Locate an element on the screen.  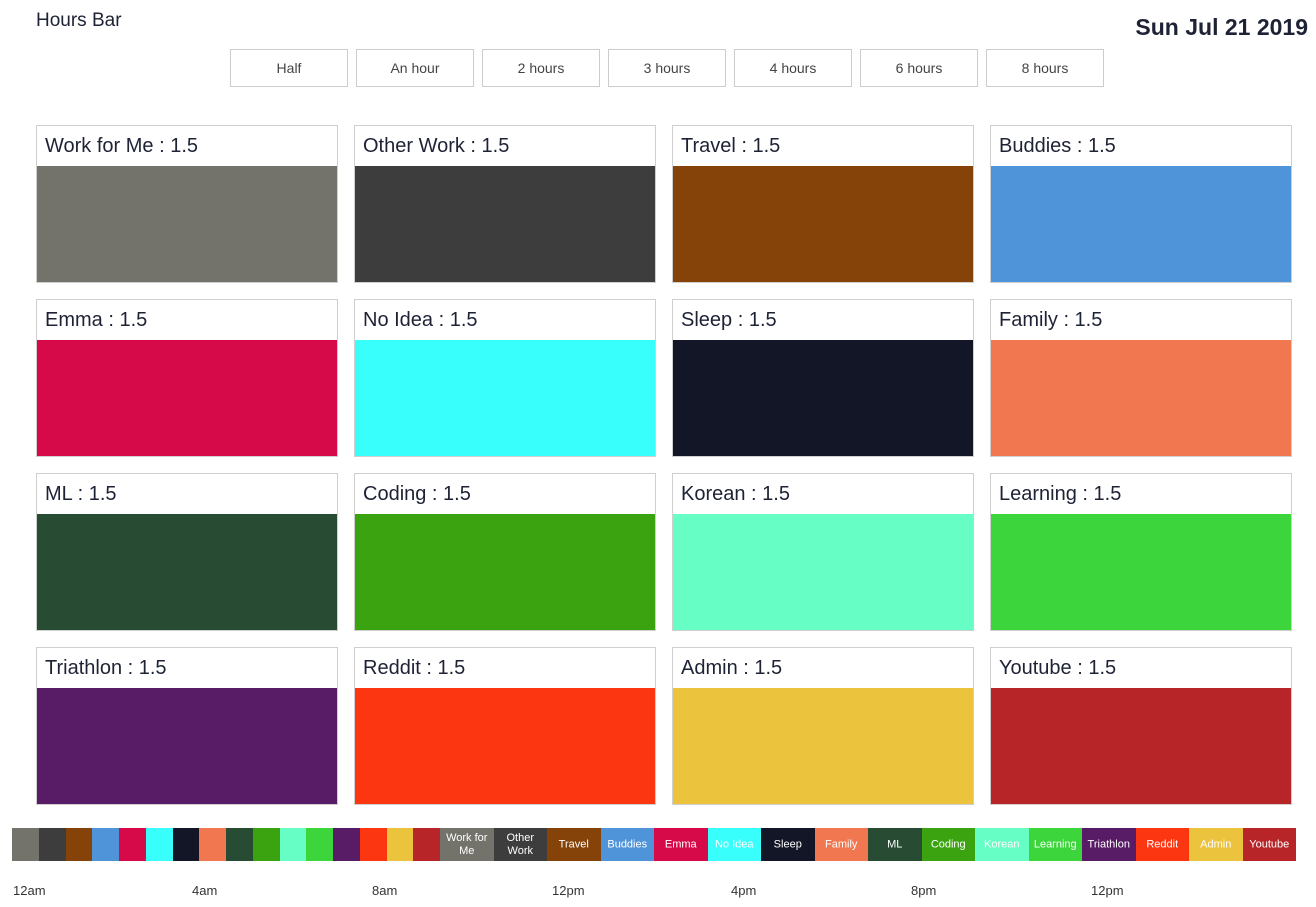
timeline-segment: Coding is located at coordinates (948, 844).